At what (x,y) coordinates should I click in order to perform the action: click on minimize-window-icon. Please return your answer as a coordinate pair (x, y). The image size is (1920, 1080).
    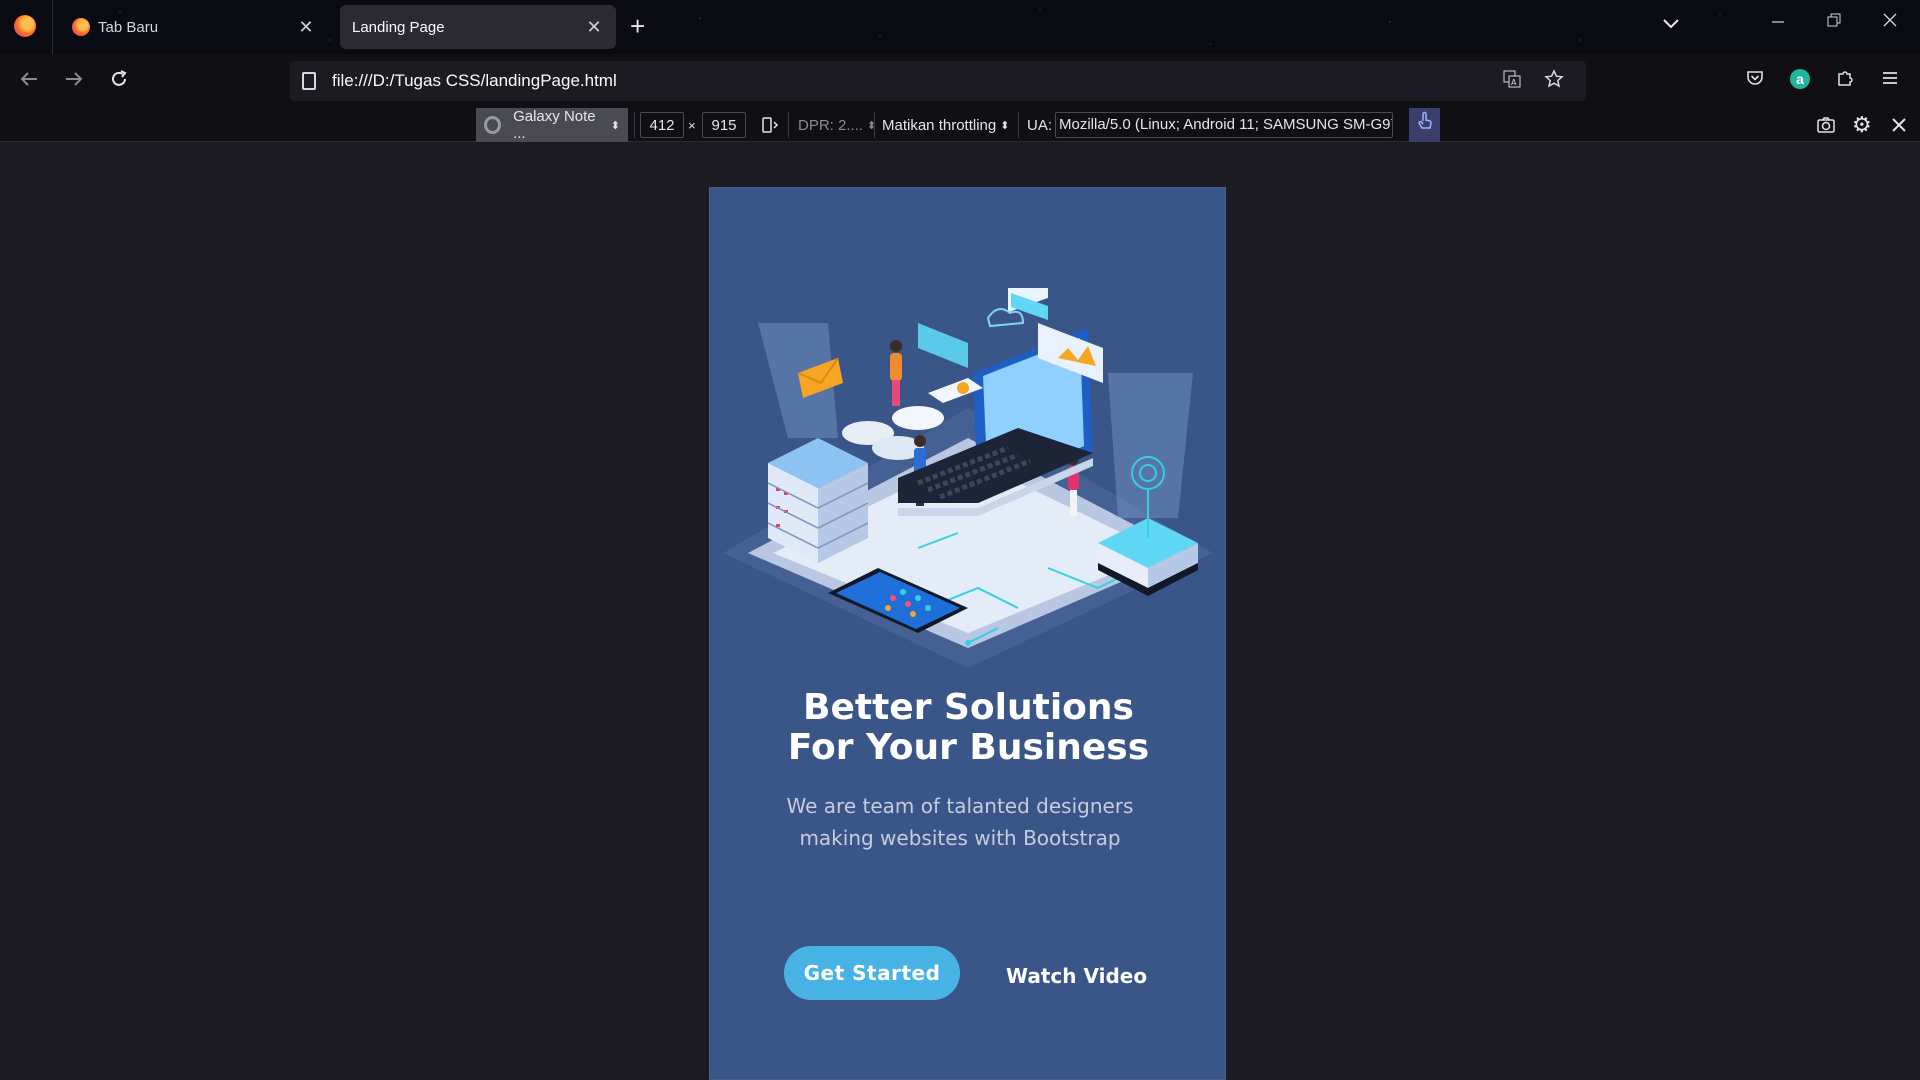
    Looking at the image, I should click on (1778, 22).